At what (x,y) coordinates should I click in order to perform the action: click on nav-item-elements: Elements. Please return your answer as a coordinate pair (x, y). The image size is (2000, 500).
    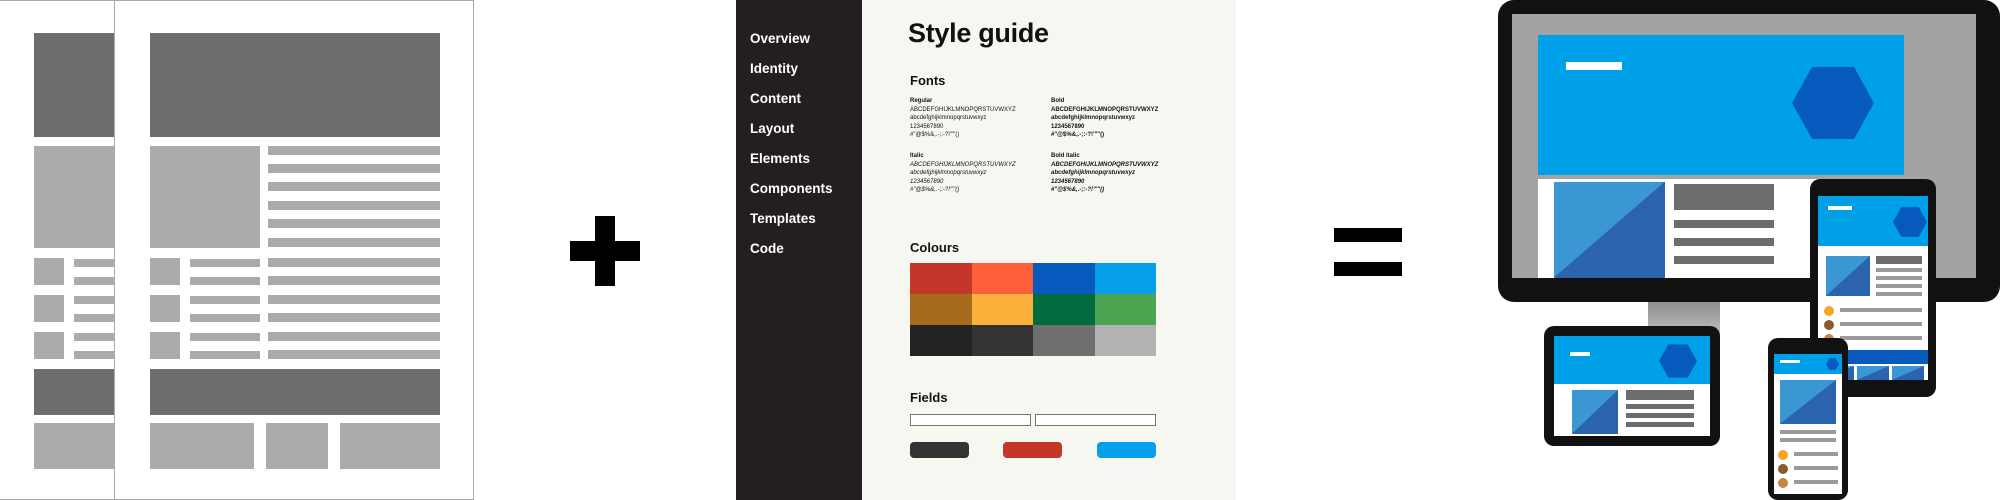
    Looking at the image, I should click on (780, 158).